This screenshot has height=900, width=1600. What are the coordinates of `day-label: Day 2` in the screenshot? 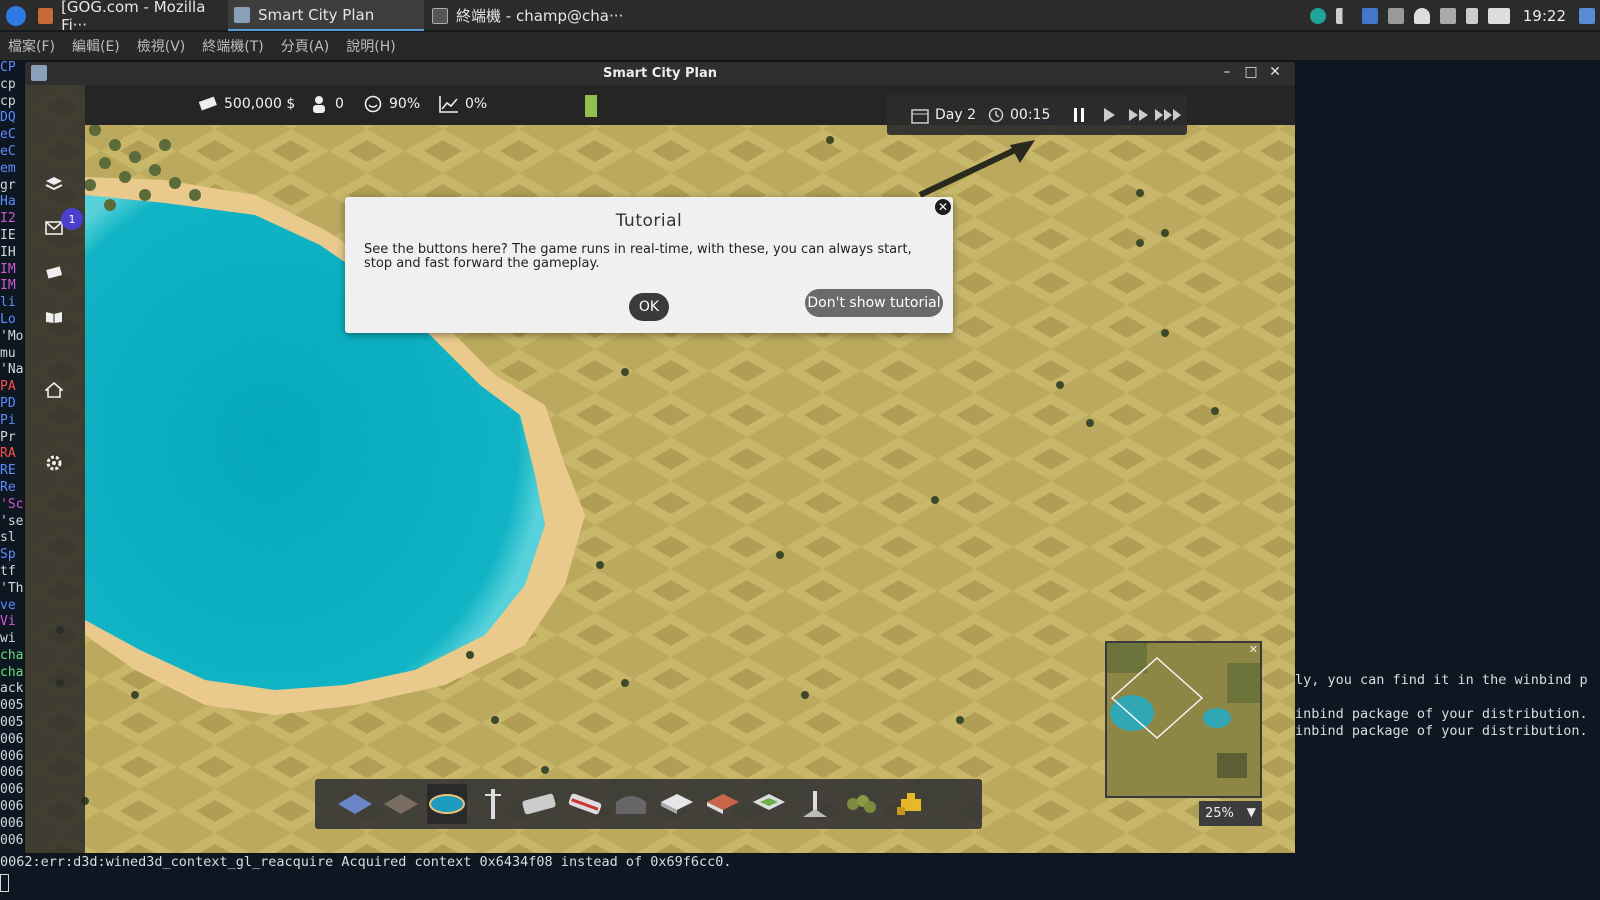 It's located at (956, 115).